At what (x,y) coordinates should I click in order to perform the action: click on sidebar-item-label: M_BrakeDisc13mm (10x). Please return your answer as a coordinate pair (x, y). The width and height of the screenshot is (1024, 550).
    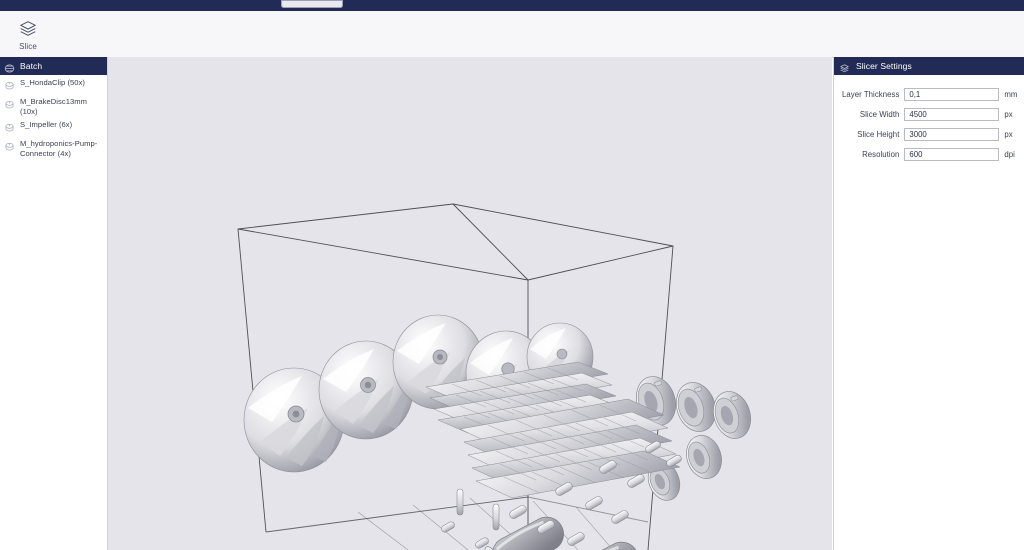
    Looking at the image, I should click on (53, 106).